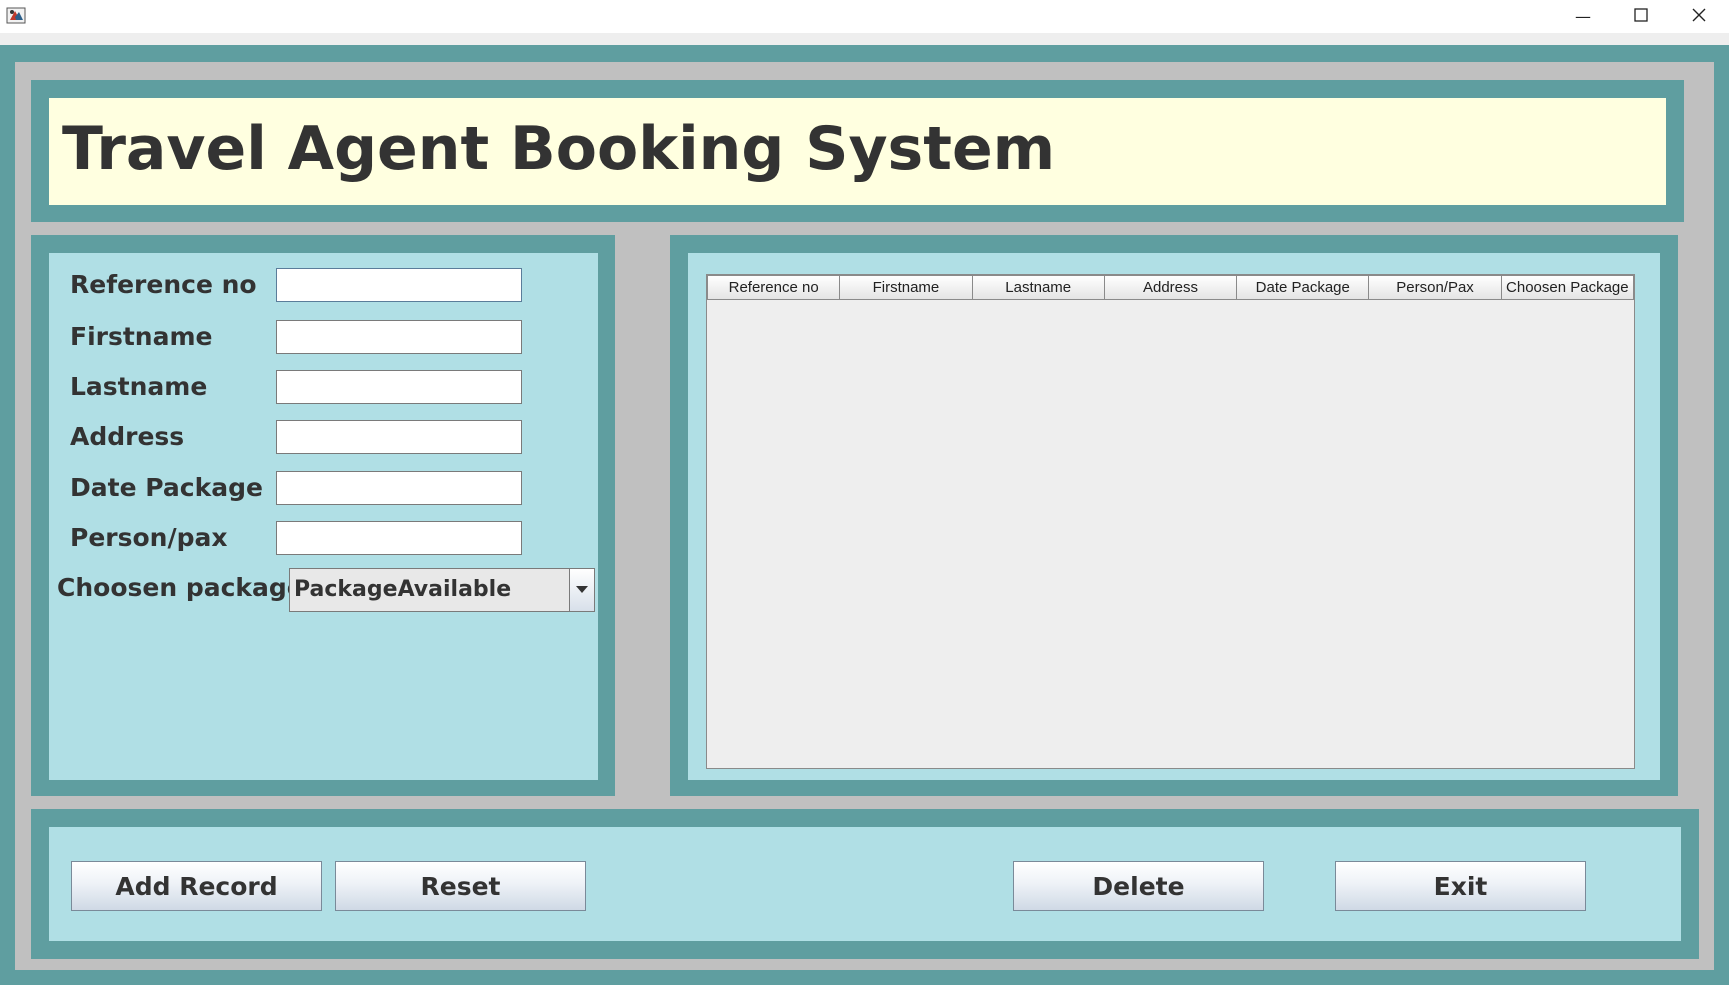  Describe the element at coordinates (16, 15) in the screenshot. I see `java-app-icon` at that location.